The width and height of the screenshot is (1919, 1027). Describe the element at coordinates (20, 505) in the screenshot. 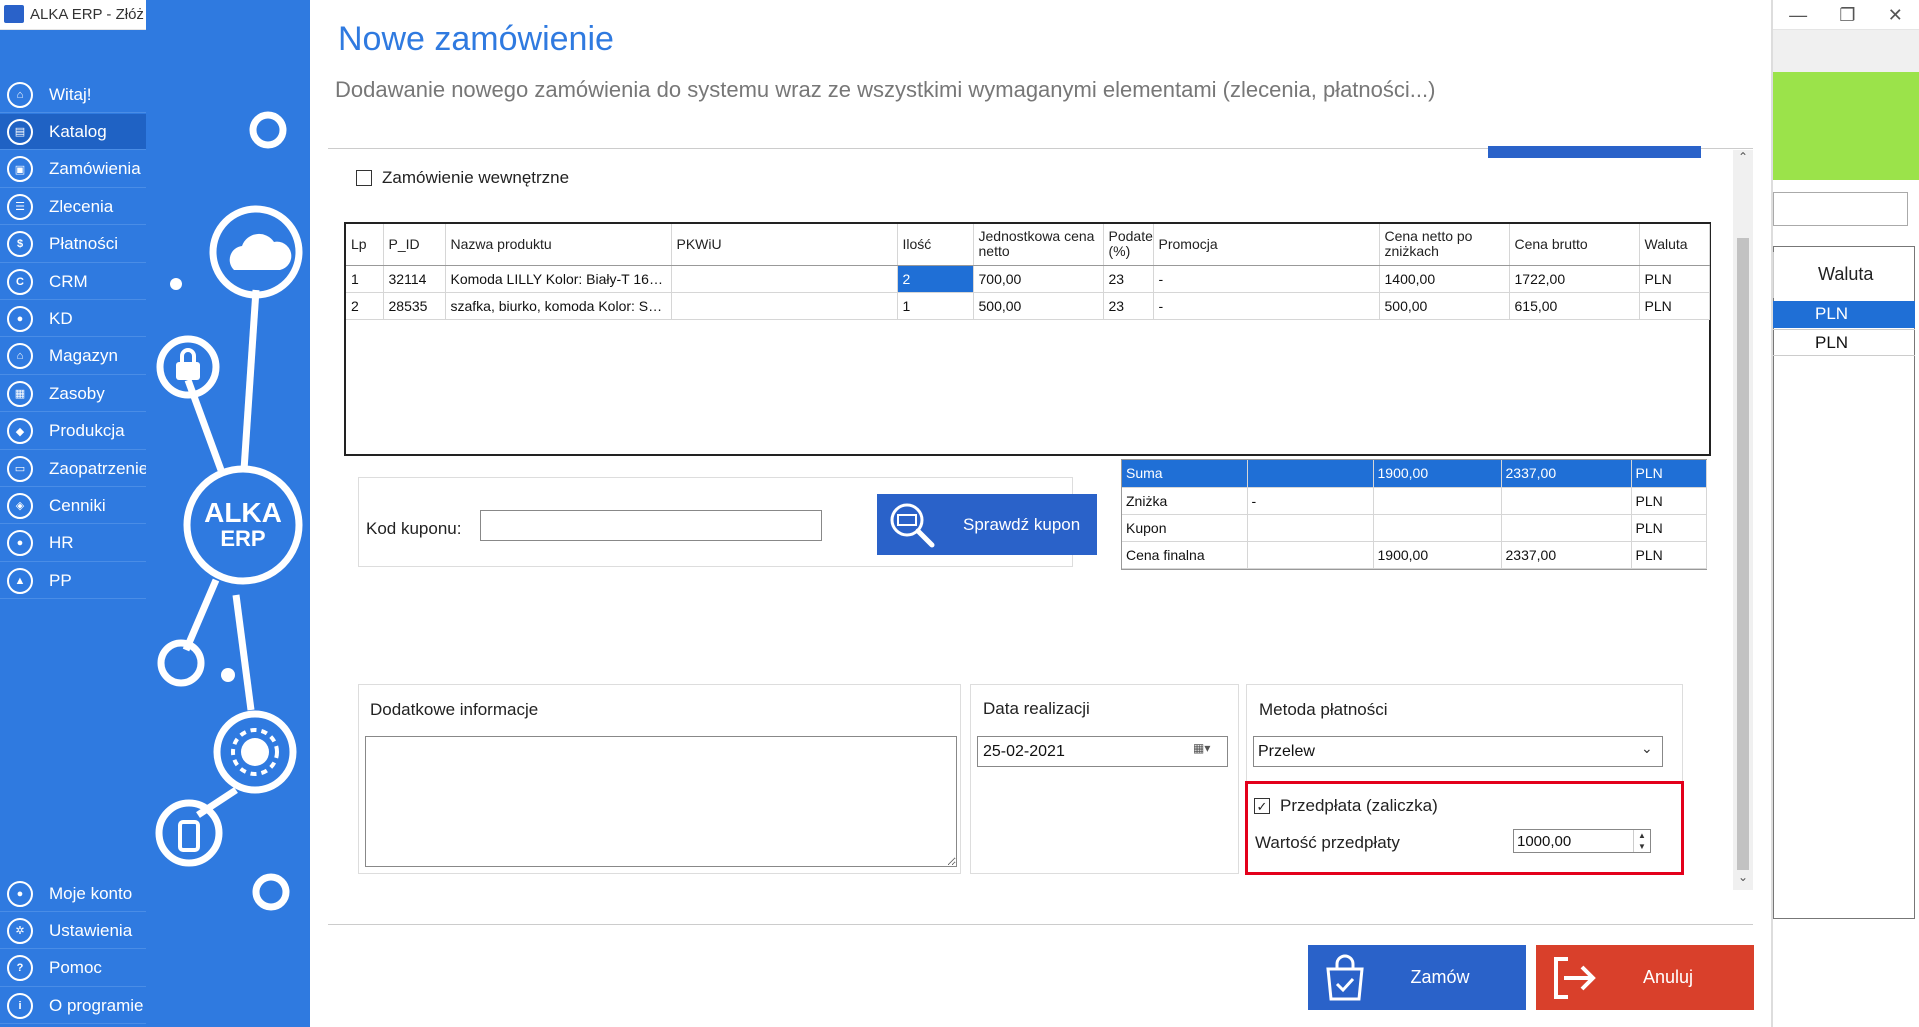

I see `tag-icon: ◈` at that location.